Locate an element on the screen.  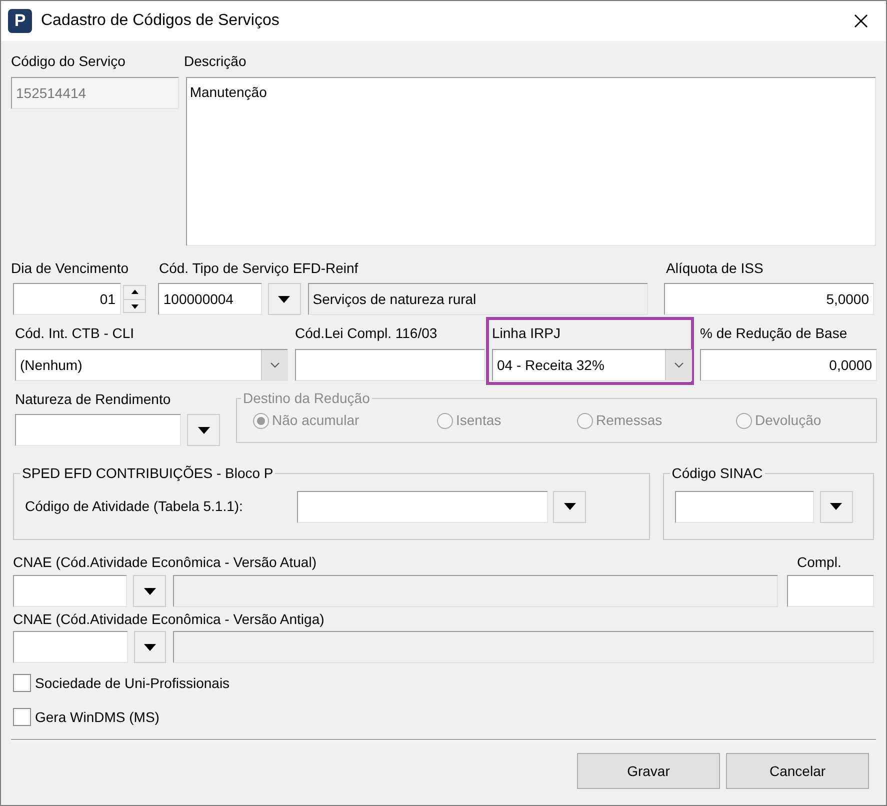
close-icon is located at coordinates (861, 21).